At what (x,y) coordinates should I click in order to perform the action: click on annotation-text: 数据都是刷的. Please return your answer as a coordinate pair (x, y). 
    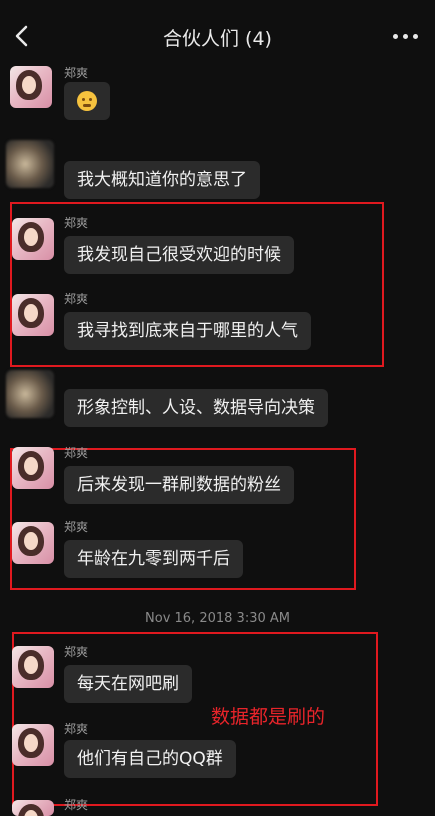
    Looking at the image, I should click on (268, 717).